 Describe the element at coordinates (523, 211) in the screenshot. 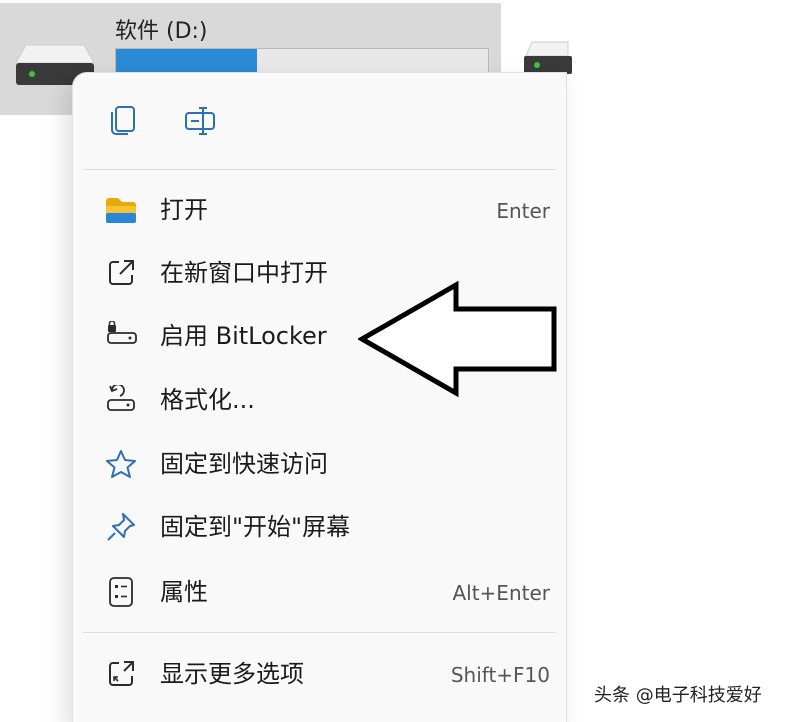

I see `menu-item-shortcut: Enter` at that location.